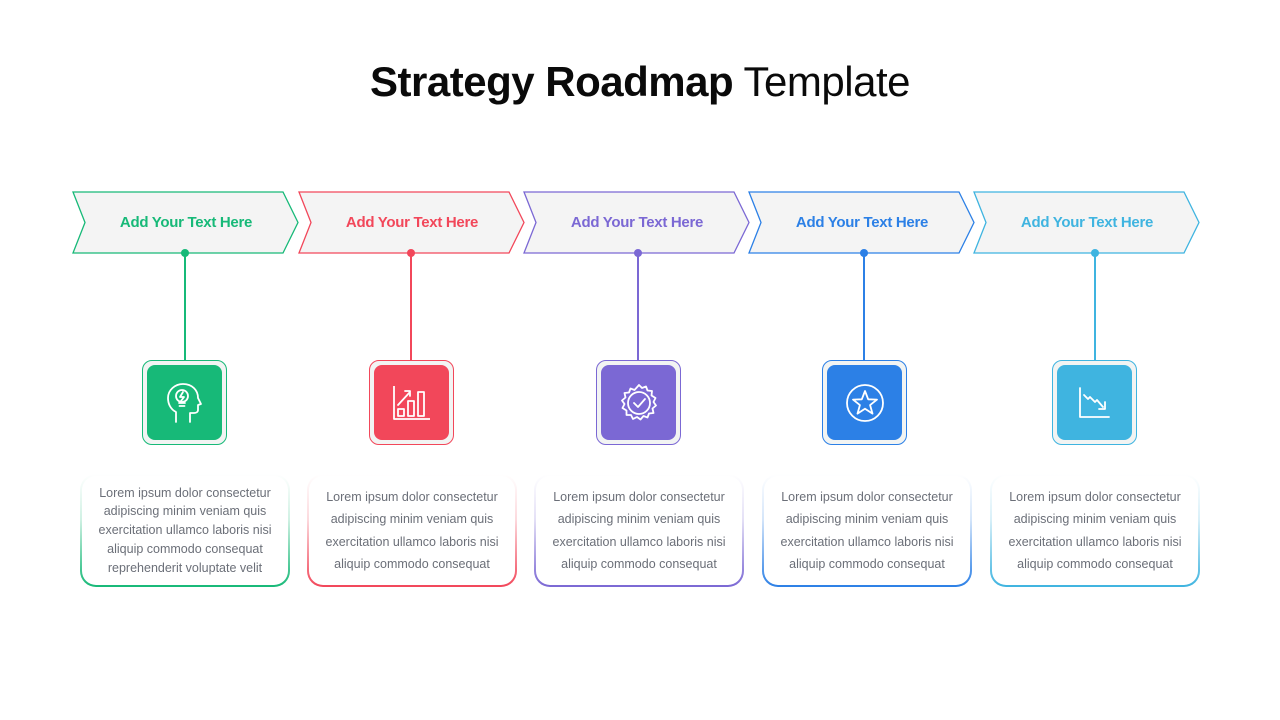  I want to click on line-chart-decline-icon, so click(1095, 403).